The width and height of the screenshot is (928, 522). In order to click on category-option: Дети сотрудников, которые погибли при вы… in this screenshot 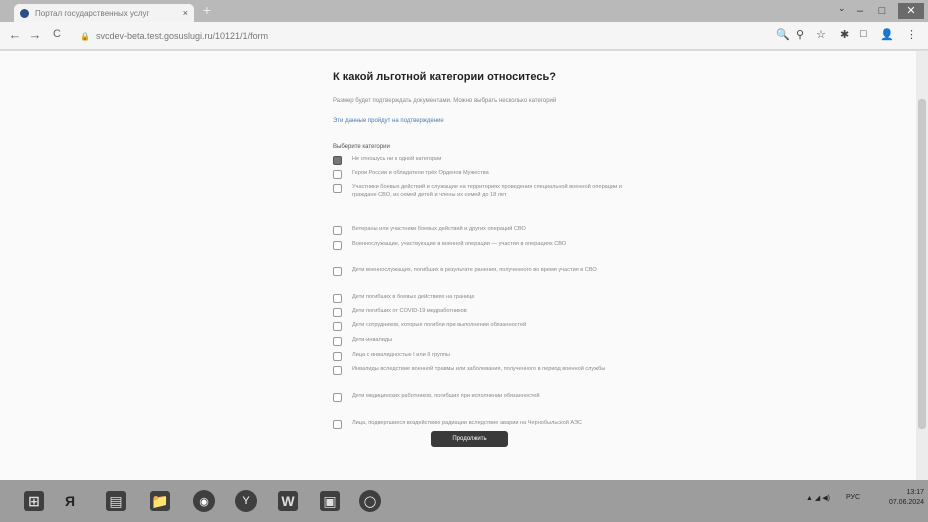, I will do `click(483, 329)`.